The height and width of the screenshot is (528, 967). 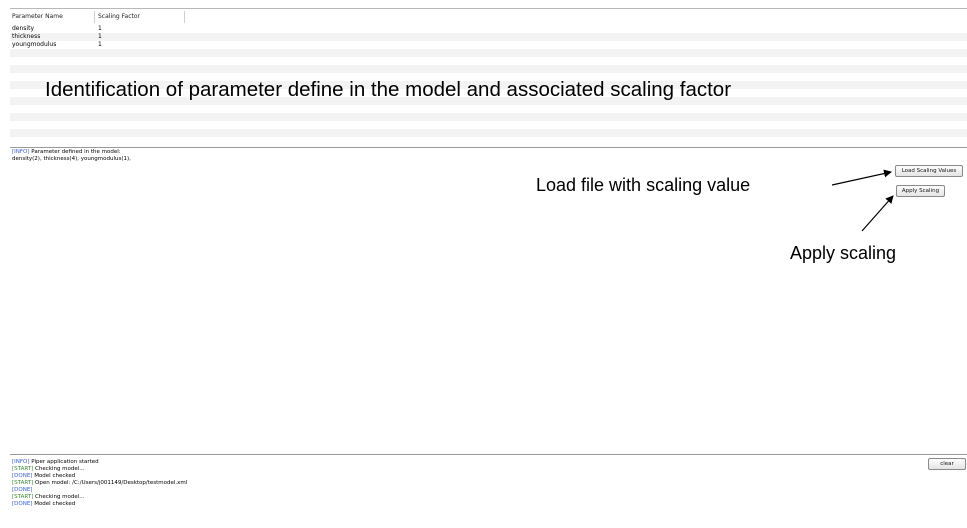 I want to click on arrow-to-apply-button, so click(x=877, y=213).